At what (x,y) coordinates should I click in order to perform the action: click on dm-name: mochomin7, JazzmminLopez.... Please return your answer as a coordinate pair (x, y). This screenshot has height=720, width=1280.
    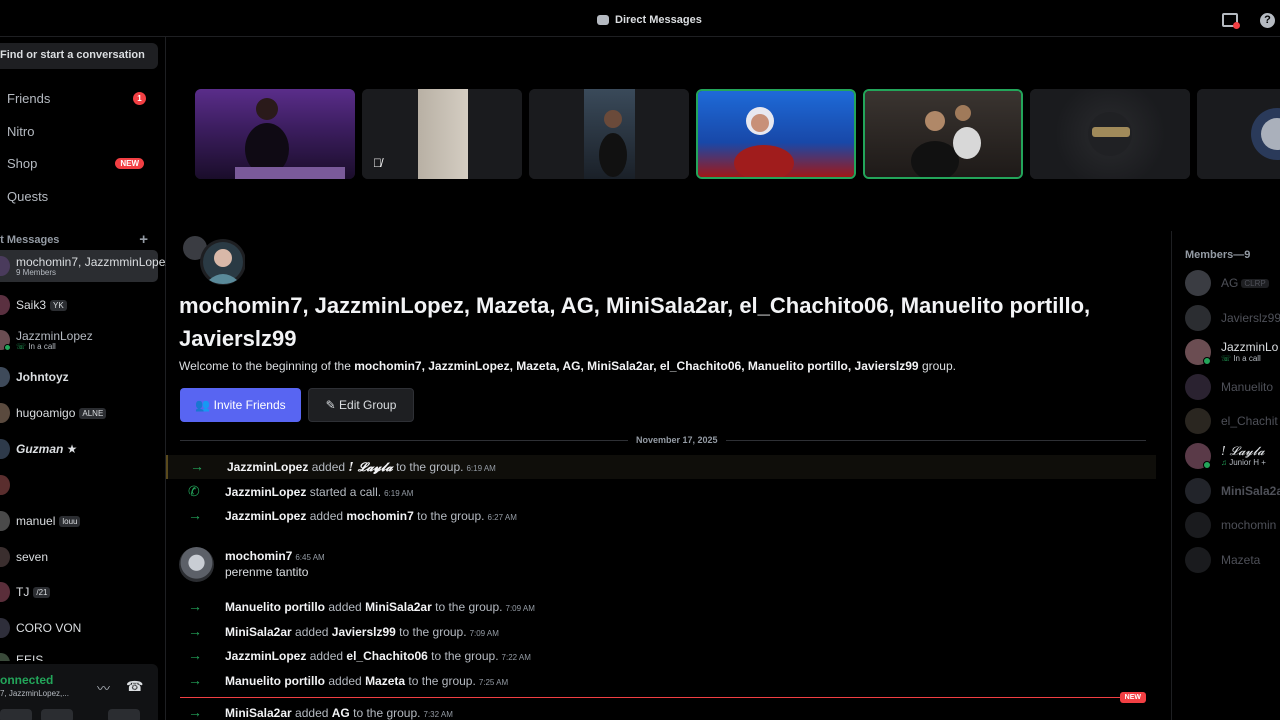
    Looking at the image, I should click on (99, 262).